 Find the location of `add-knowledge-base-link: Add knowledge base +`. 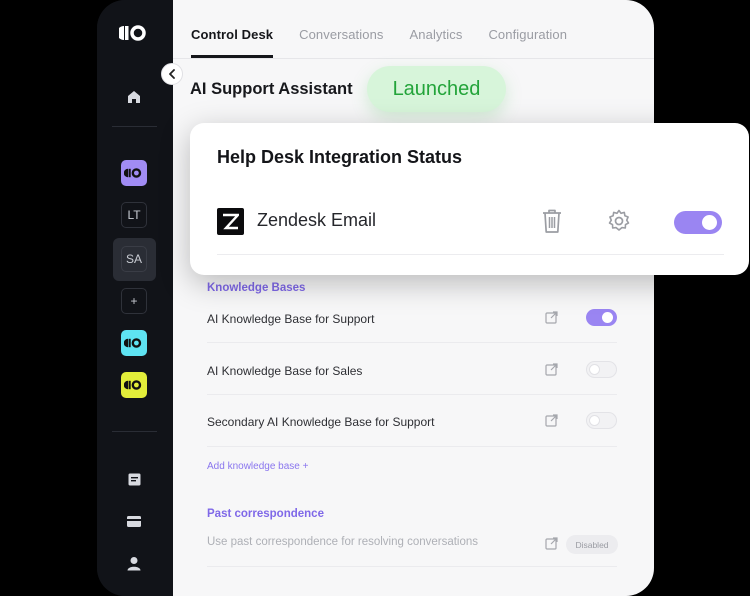

add-knowledge-base-link: Add knowledge base + is located at coordinates (257, 466).